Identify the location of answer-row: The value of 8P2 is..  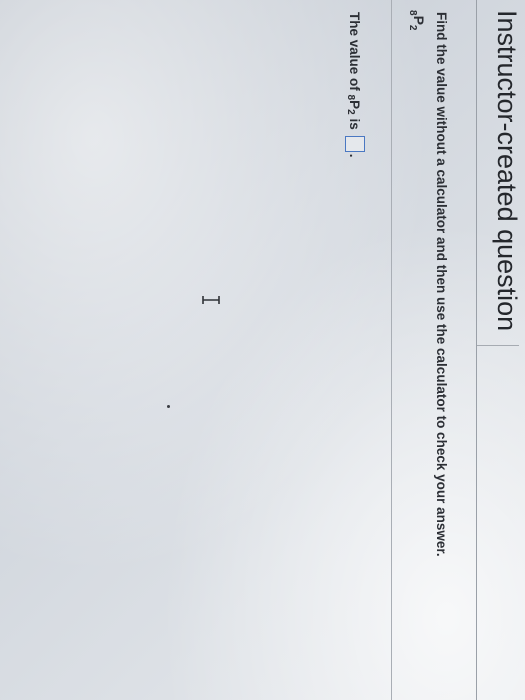
(355, 84).